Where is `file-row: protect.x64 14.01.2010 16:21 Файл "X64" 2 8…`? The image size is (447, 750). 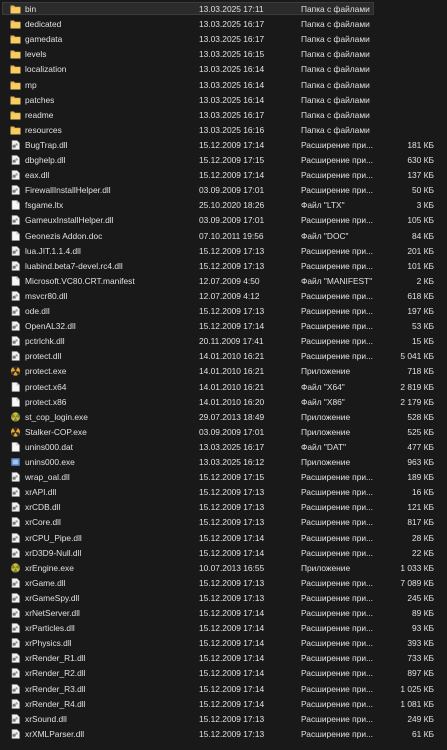
file-row: protect.x64 14.01.2010 16:21 Файл "X64" 2 8… is located at coordinates (223, 387).